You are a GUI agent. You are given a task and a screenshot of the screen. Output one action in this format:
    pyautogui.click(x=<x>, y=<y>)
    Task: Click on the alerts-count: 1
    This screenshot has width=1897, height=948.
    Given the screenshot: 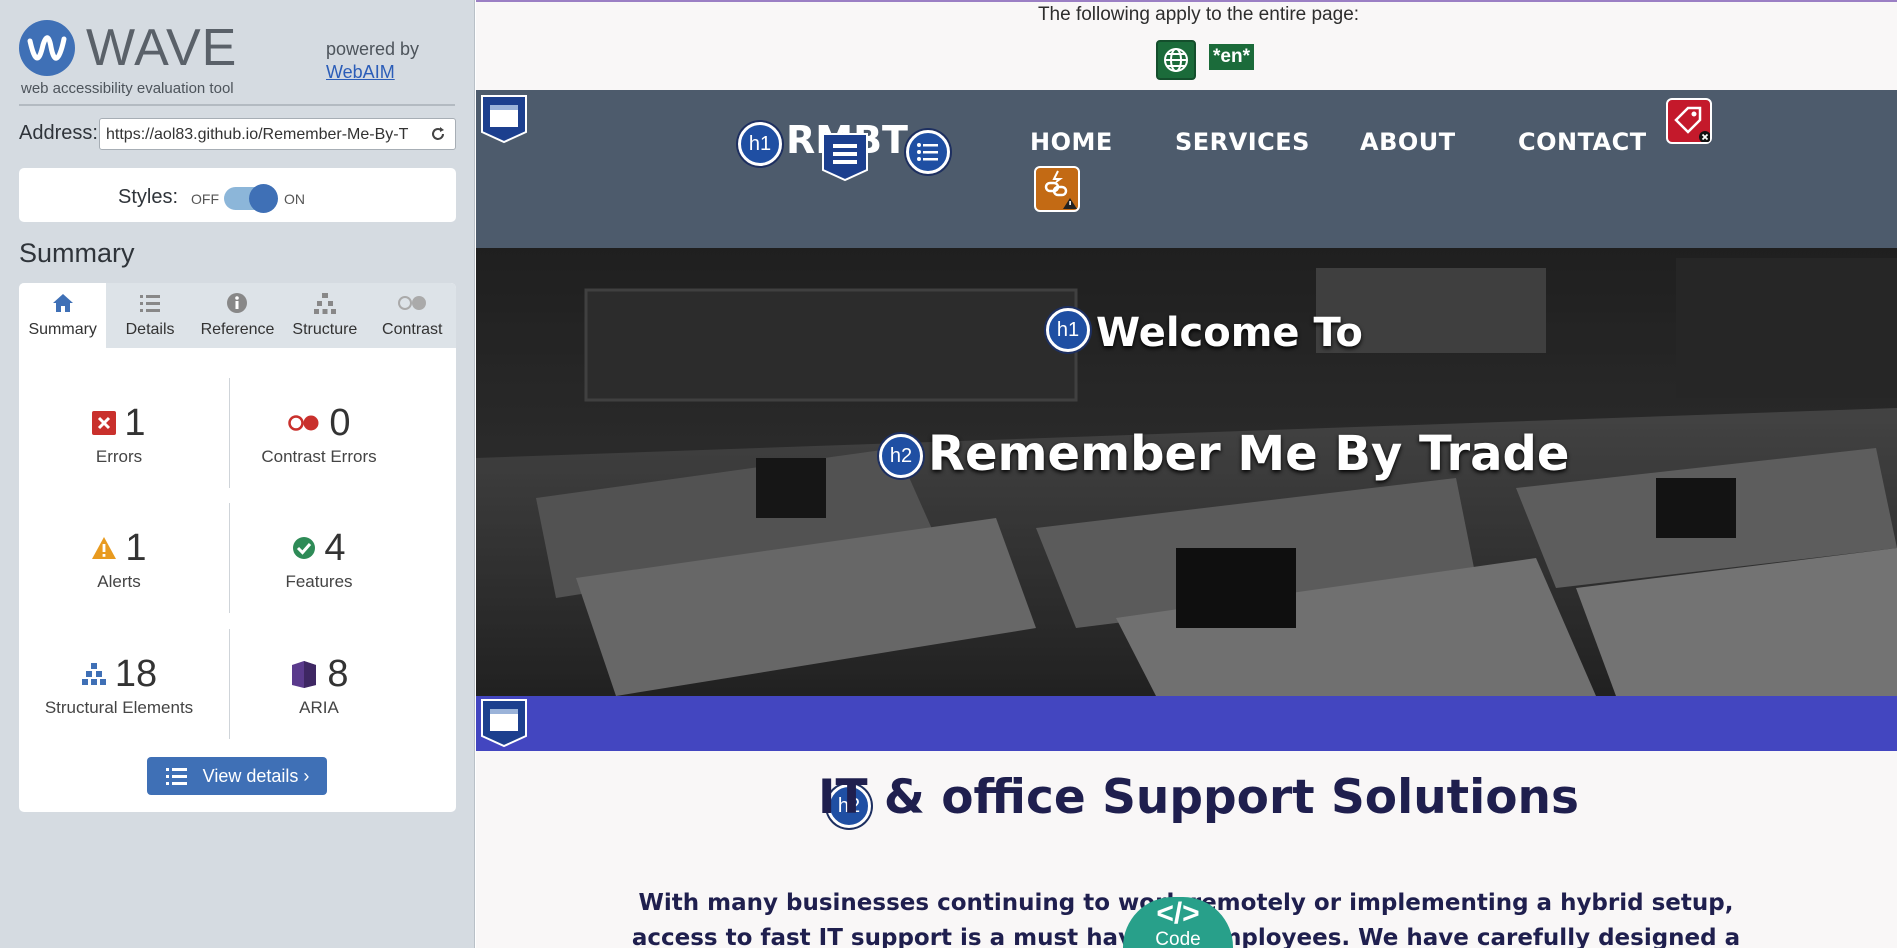 What is the action you would take?
    pyautogui.click(x=136, y=547)
    